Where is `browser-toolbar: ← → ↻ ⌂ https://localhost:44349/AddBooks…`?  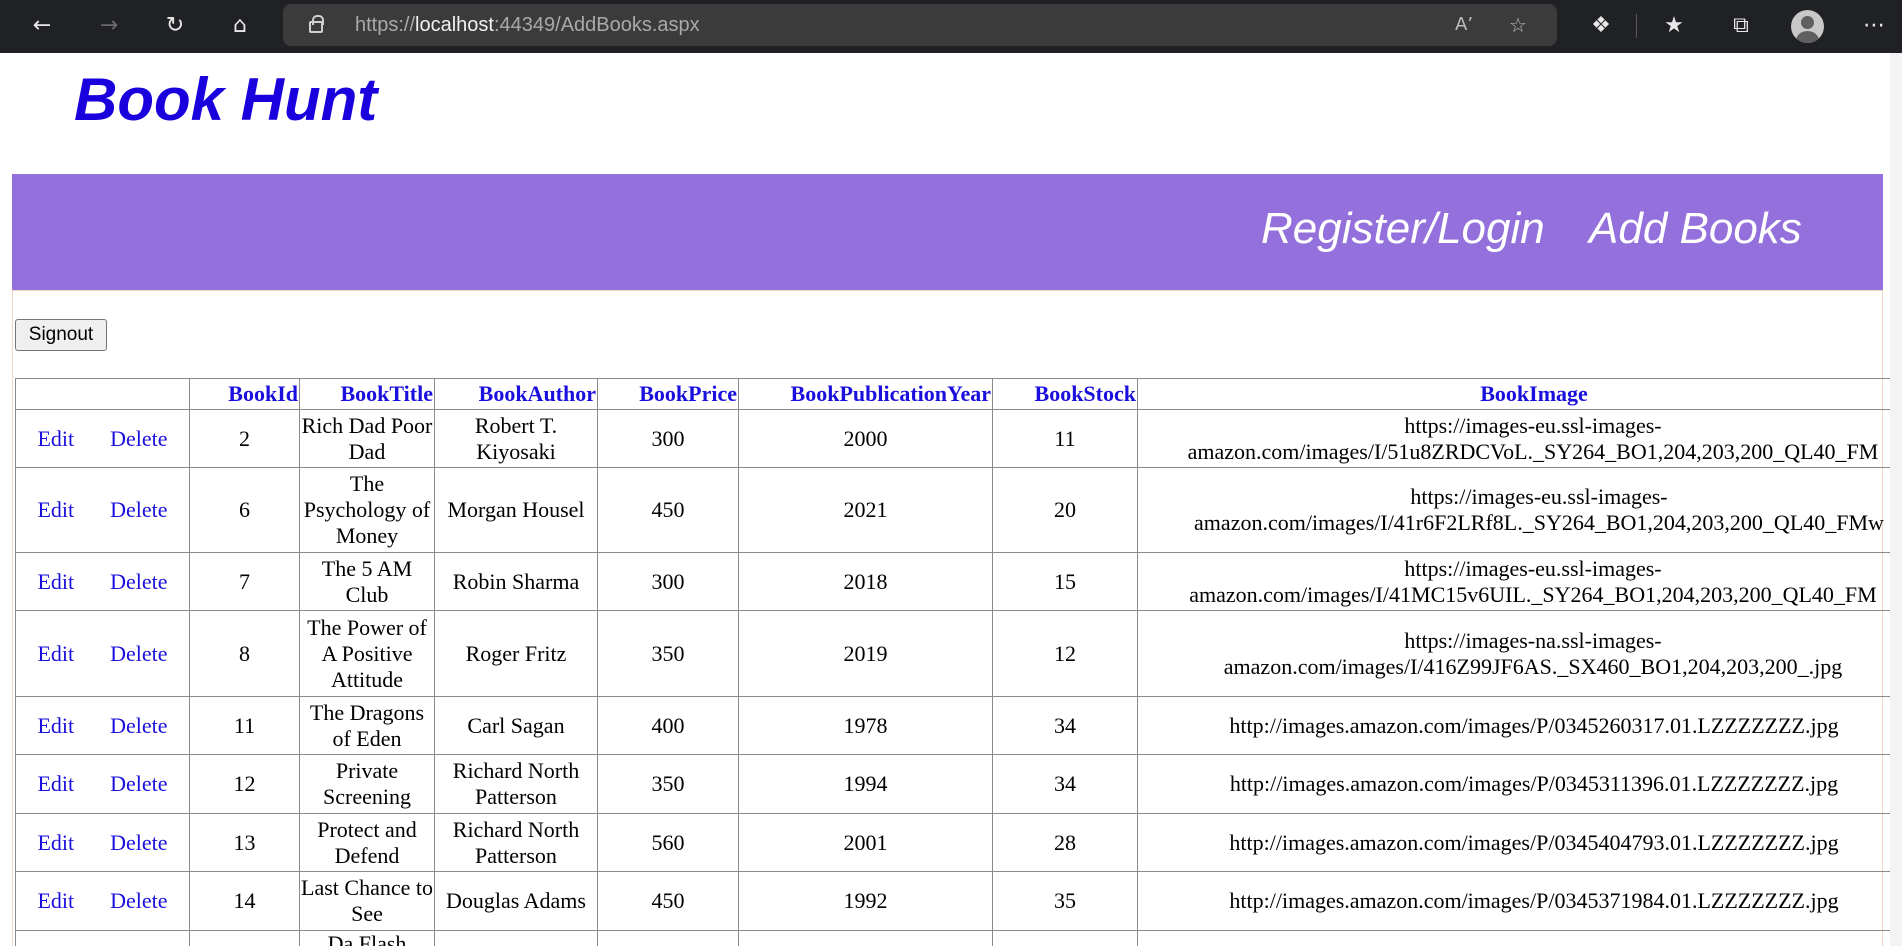 browser-toolbar: ← → ↻ ⌂ https://localhost:44349/AddBooks… is located at coordinates (951, 26).